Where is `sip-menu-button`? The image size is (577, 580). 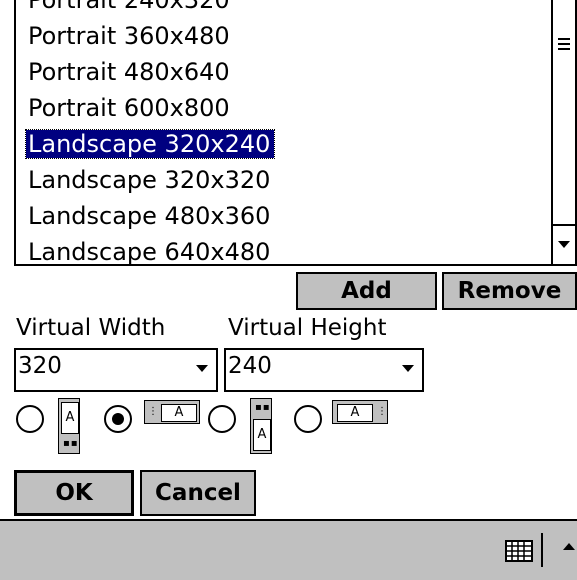
sip-menu-button is located at coordinates (567, 550).